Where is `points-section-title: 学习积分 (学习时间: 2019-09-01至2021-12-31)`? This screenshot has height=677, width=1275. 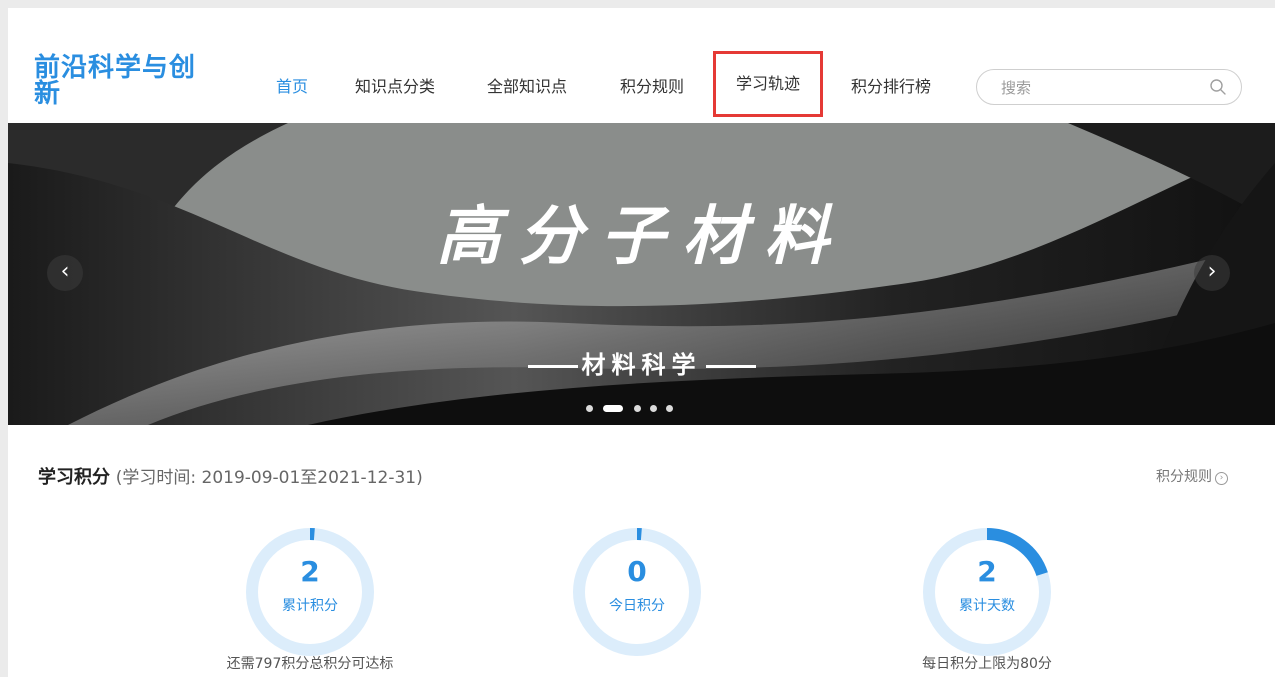
points-section-title: 学习积分 (学习时间: 2019-09-01至2021-12-31) is located at coordinates (230, 476).